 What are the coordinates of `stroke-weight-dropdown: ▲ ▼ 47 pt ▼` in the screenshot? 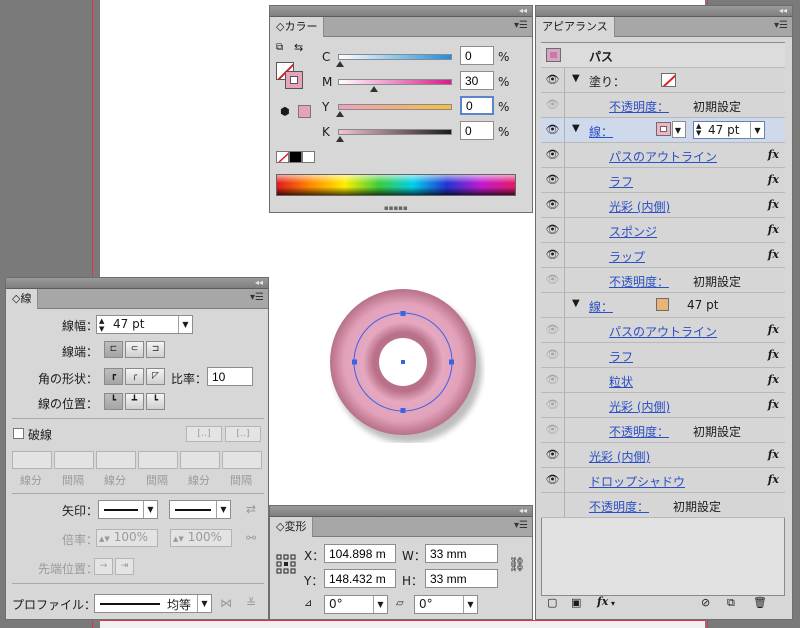 It's located at (729, 130).